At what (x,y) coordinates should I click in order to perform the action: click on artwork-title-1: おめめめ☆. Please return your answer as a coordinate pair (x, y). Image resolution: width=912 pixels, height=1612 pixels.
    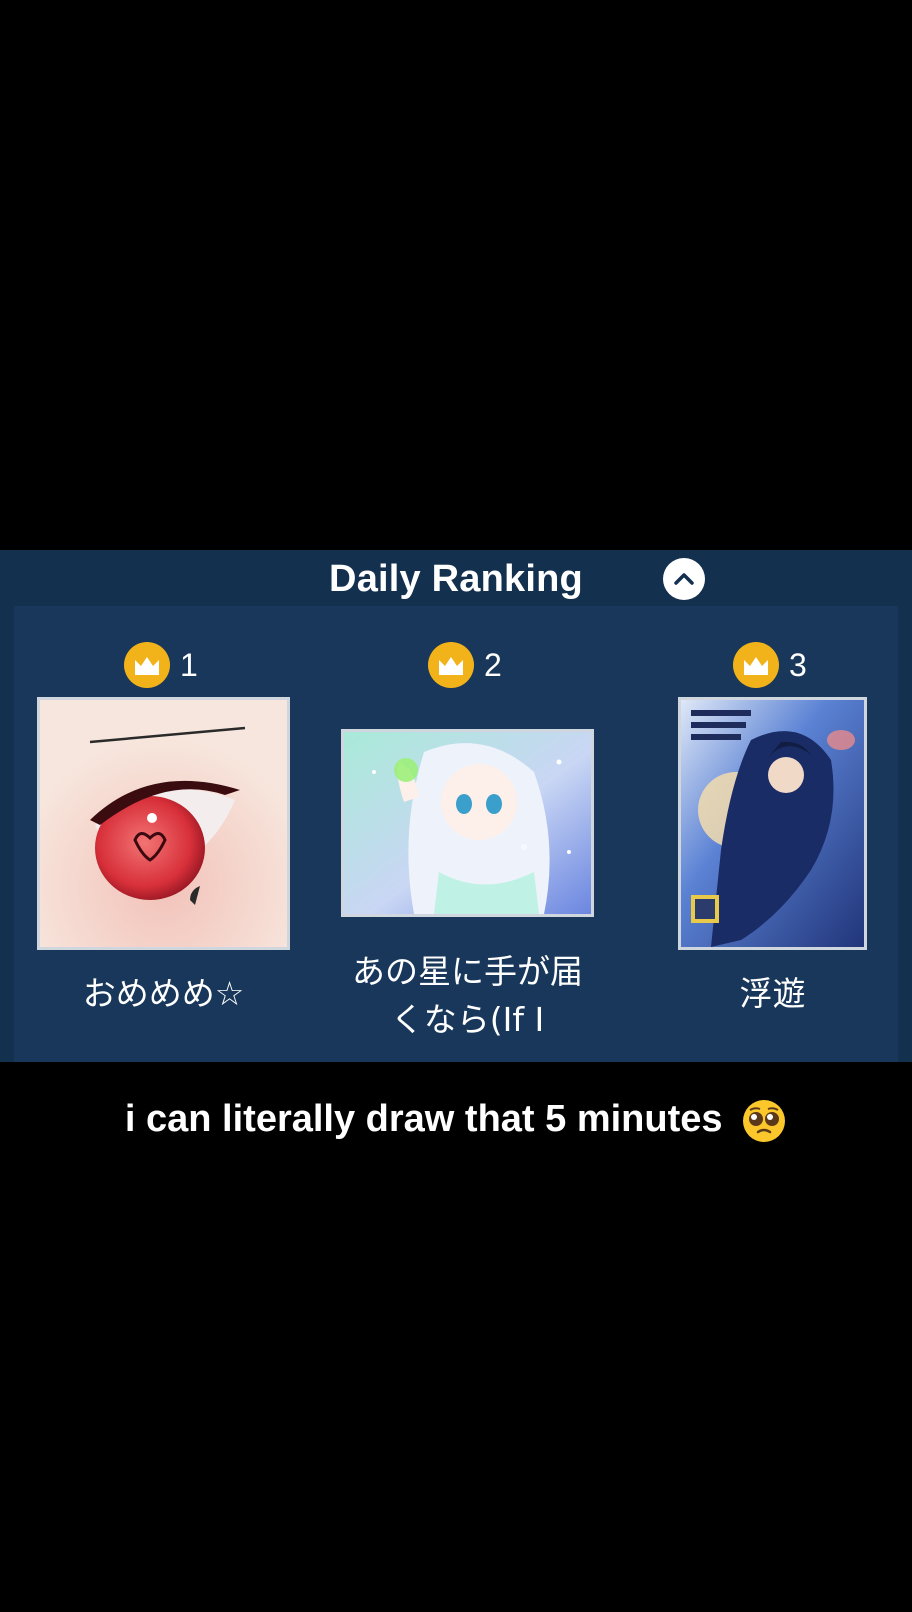
    Looking at the image, I should click on (163, 994).